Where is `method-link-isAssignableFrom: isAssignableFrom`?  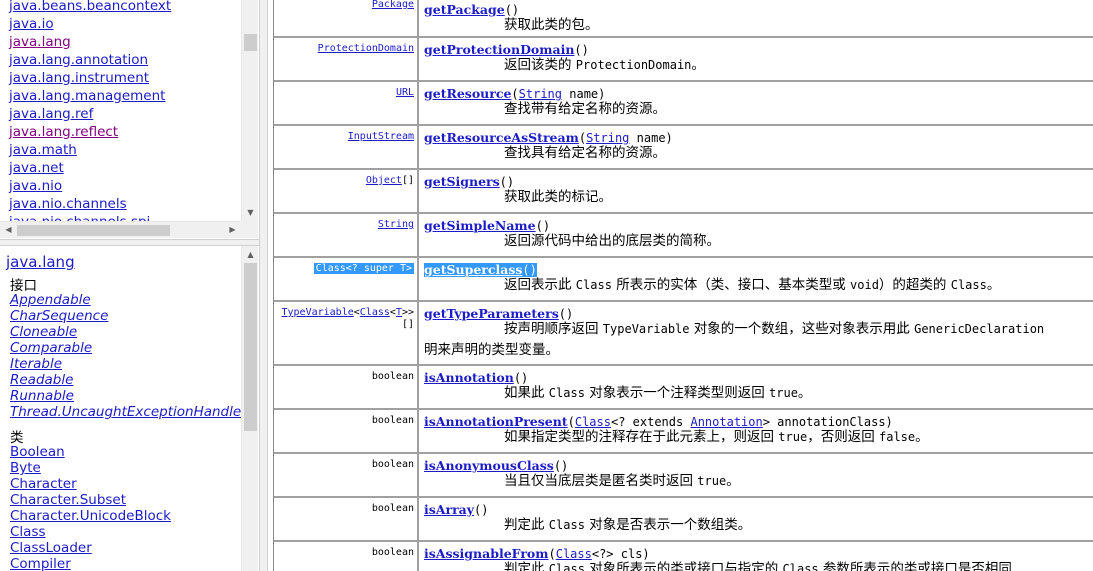 method-link-isAssignableFrom: isAssignableFrom is located at coordinates (486, 553).